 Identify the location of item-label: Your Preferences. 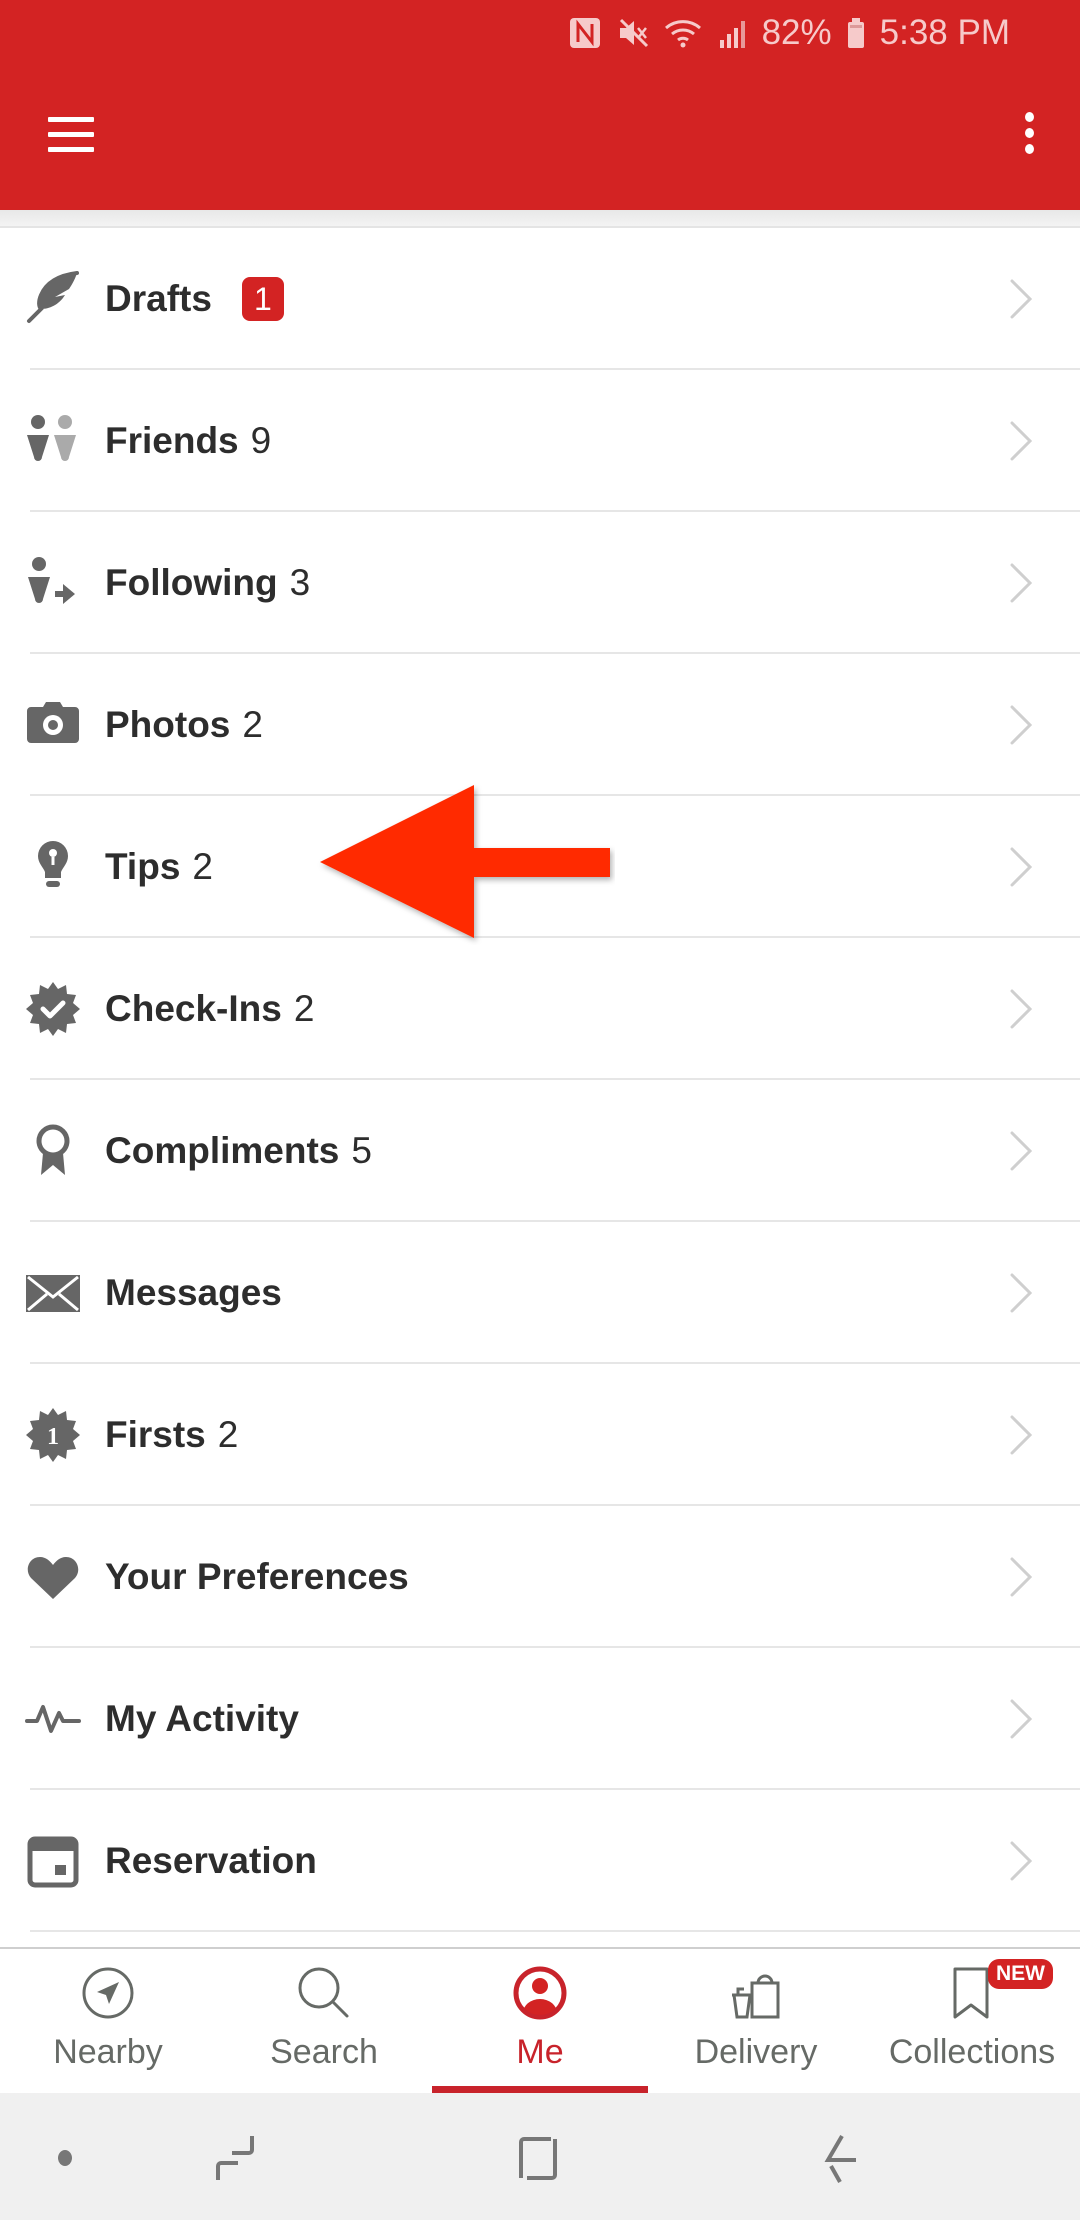
(257, 1576).